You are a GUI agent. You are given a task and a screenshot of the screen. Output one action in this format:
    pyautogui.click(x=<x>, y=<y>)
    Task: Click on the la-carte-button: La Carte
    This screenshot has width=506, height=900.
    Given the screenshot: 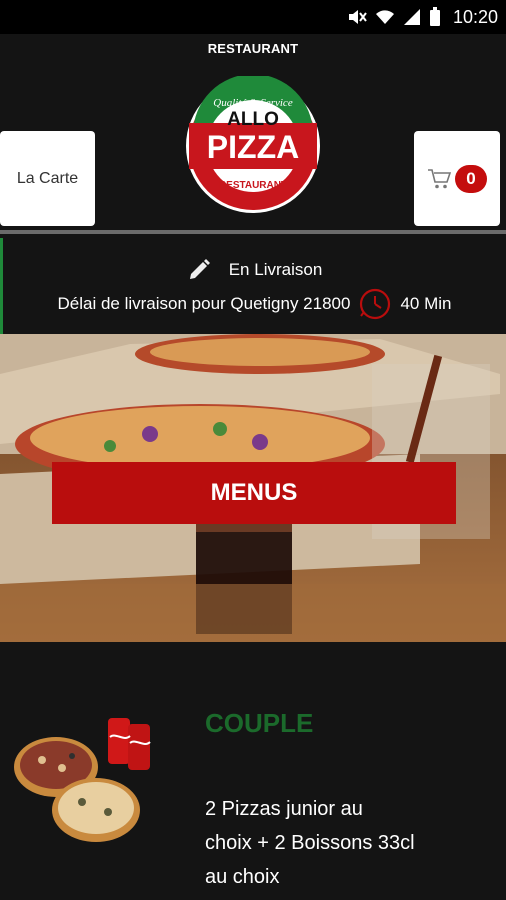 What is the action you would take?
    pyautogui.click(x=47, y=178)
    